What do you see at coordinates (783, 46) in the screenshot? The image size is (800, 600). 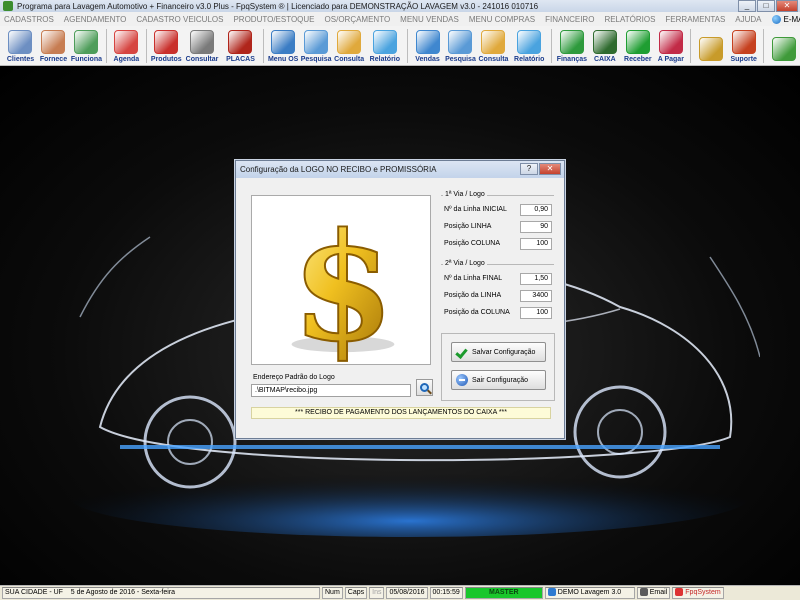 I see `toolbar-button-exit` at bounding box center [783, 46].